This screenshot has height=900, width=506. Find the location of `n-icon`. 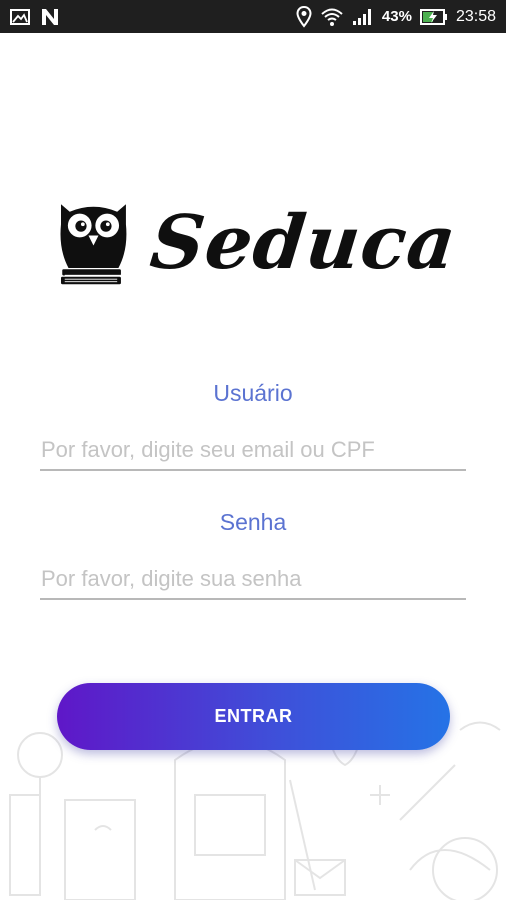

n-icon is located at coordinates (50, 17).